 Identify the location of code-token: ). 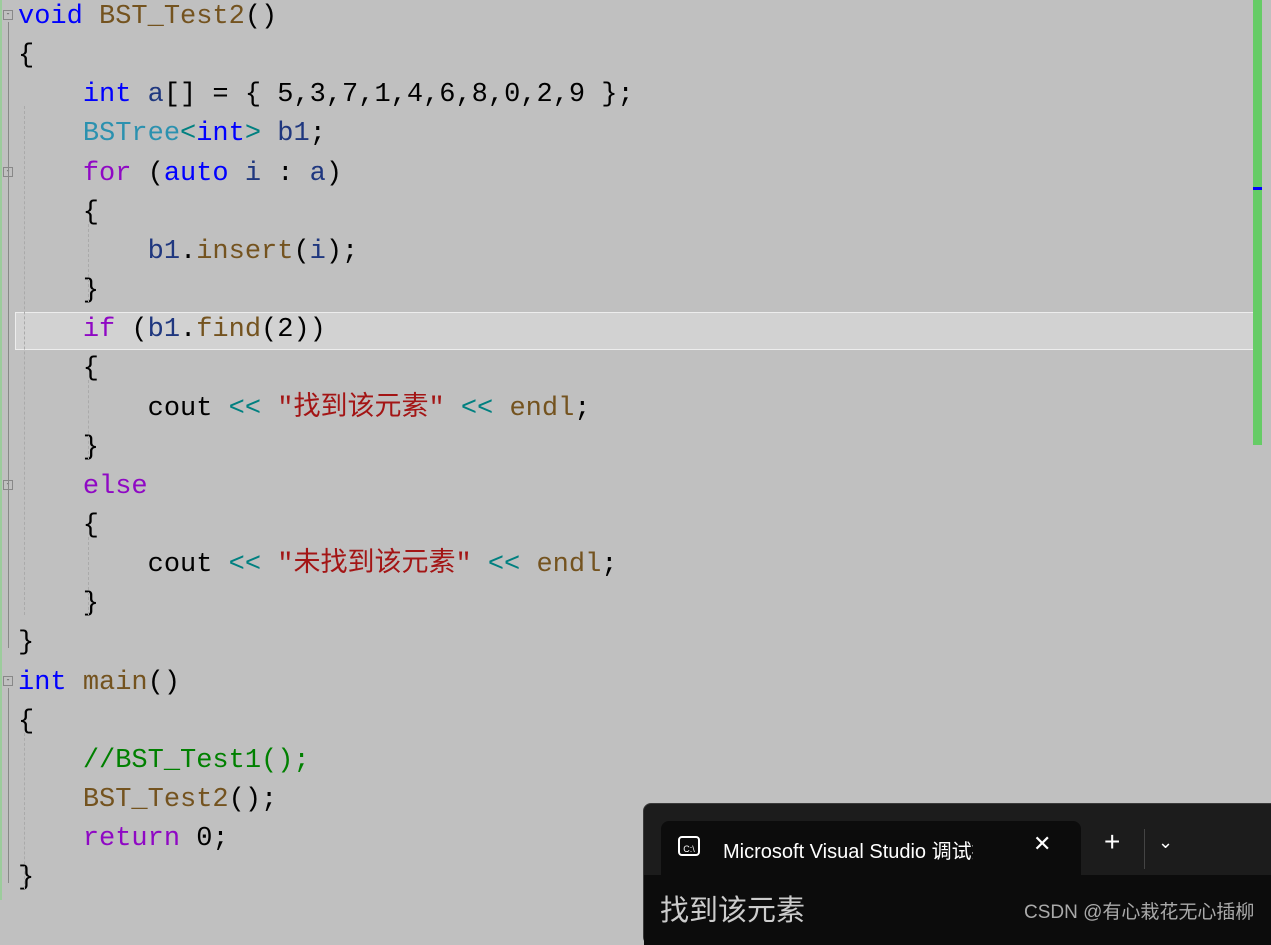
(334, 173).